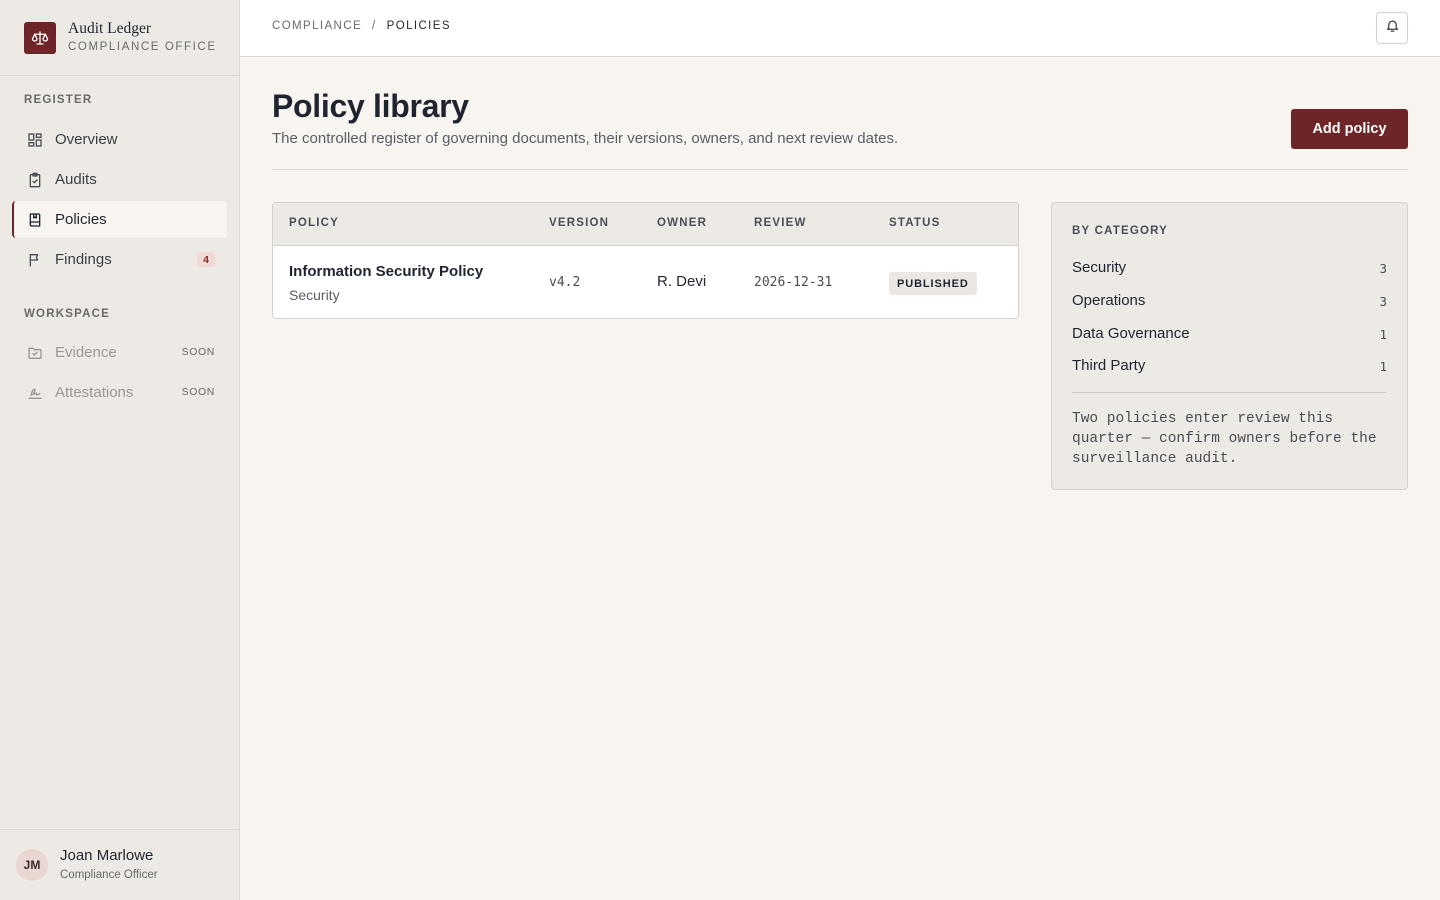 The height and width of the screenshot is (900, 1440). I want to click on column-header-policy: POLICY, so click(314, 223).